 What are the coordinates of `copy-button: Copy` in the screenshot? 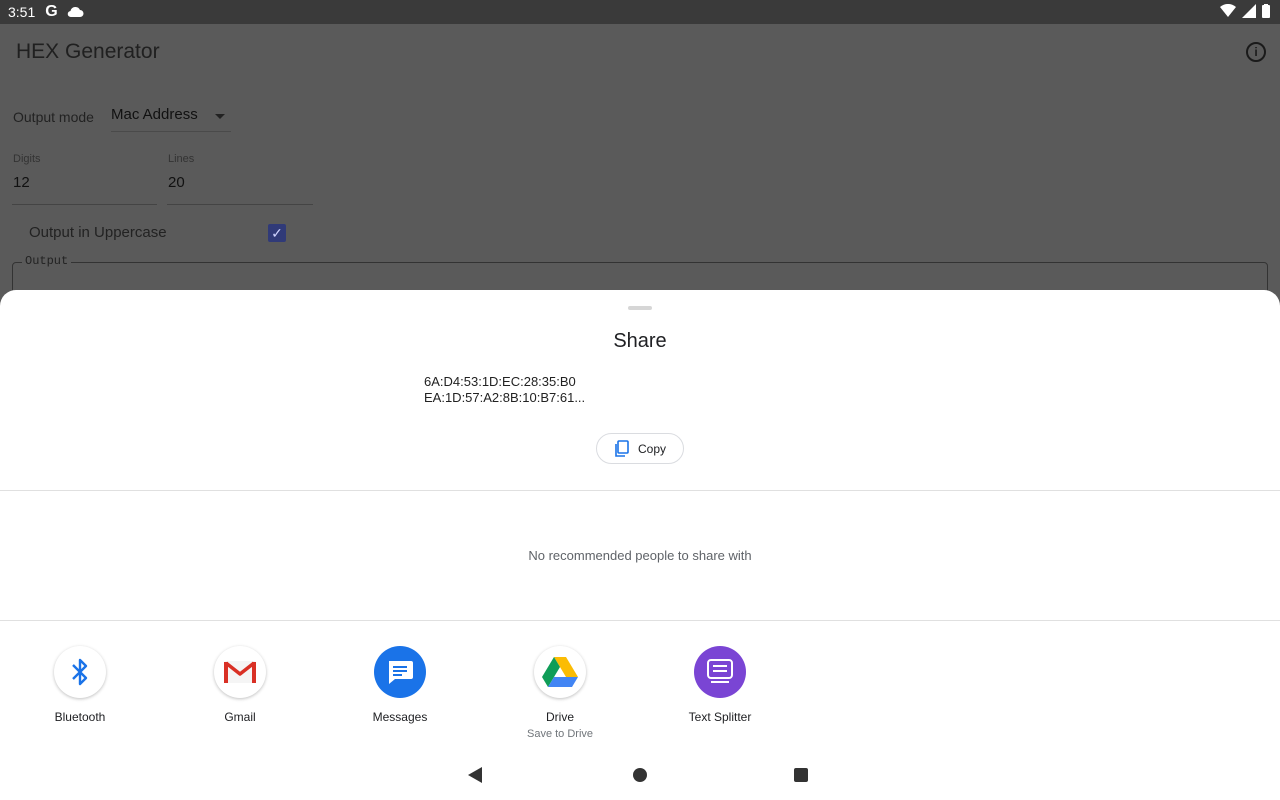 It's located at (640, 448).